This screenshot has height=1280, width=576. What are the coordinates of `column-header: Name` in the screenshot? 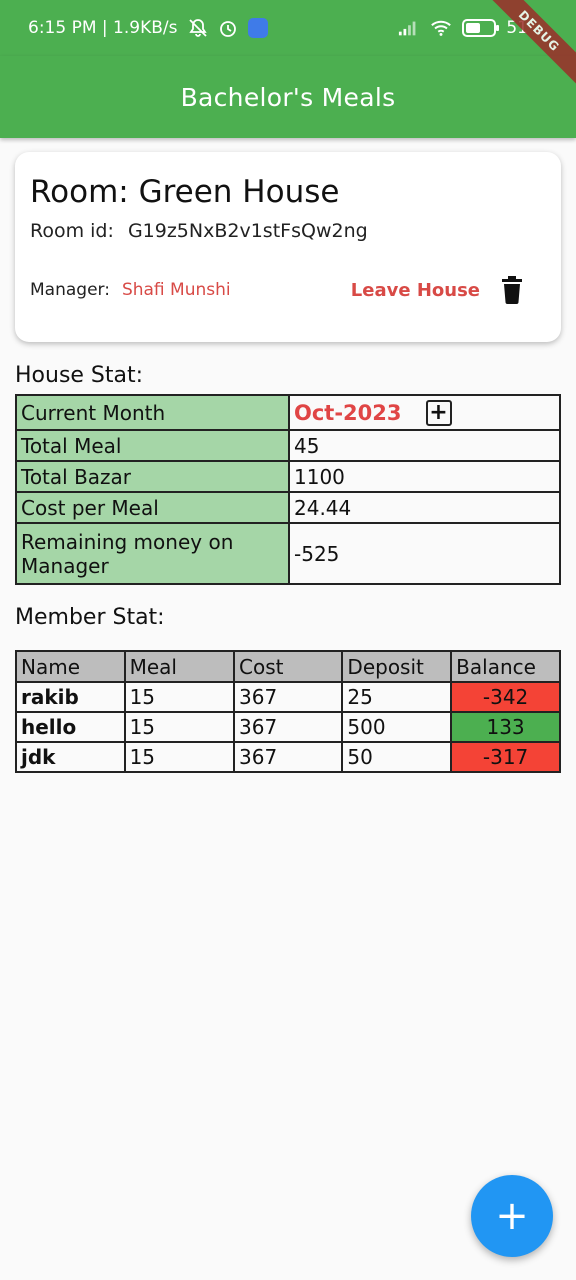 It's located at (70, 666).